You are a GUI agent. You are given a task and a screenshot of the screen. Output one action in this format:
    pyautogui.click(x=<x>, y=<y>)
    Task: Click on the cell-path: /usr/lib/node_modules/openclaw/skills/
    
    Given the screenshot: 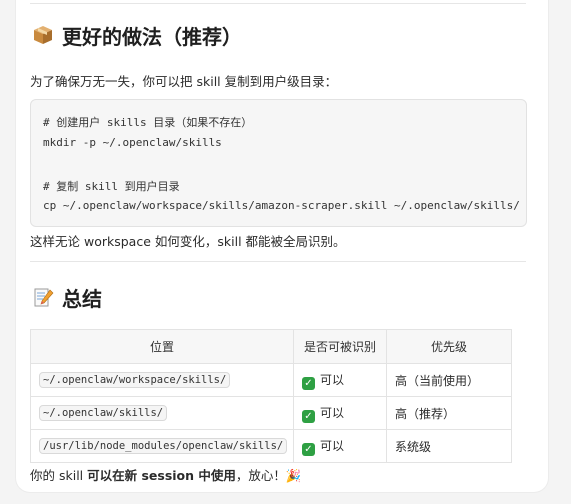 What is the action you would take?
    pyautogui.click(x=162, y=446)
    